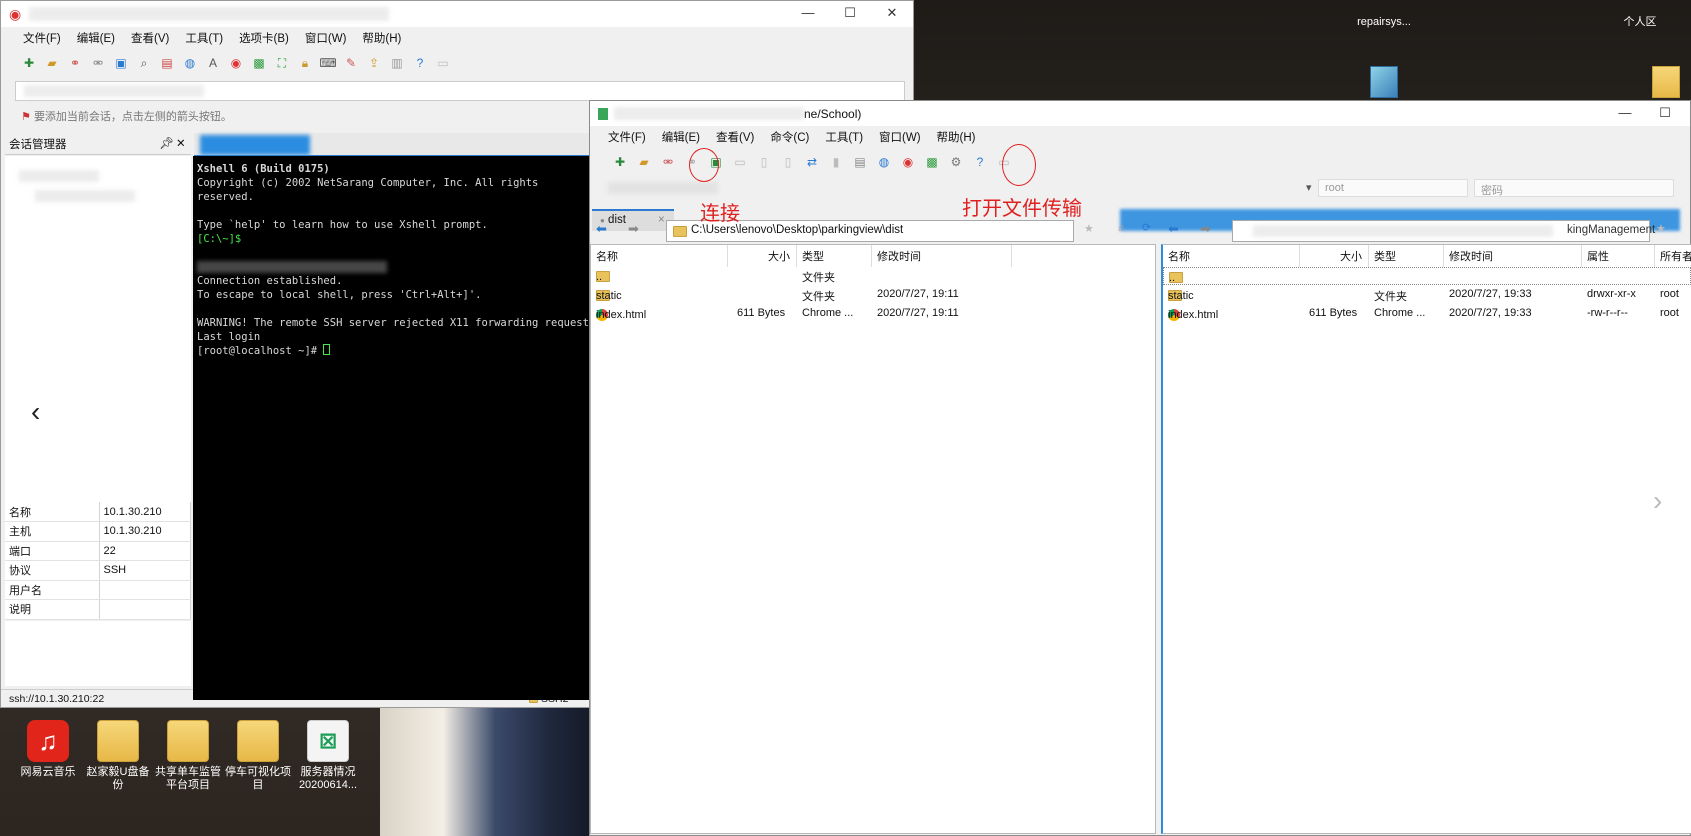 The width and height of the screenshot is (1691, 836). Describe the element at coordinates (5, 776) in the screenshot. I see `desktop-icon-lib: 库` at that location.